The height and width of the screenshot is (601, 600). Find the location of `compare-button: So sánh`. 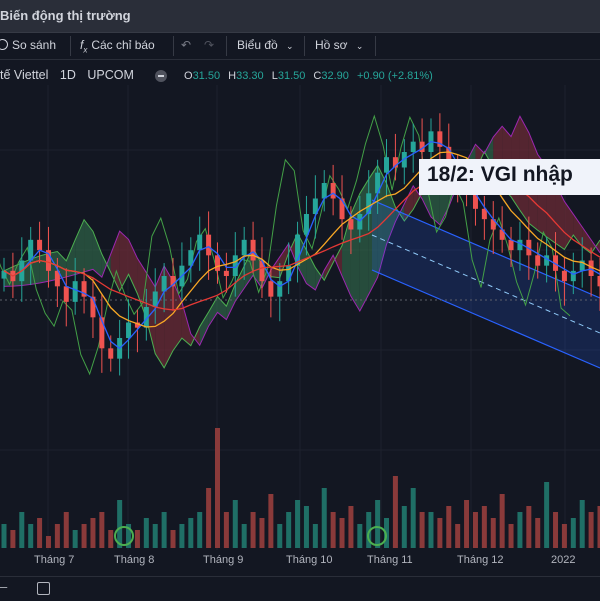

compare-button: So sánh is located at coordinates (28, 45).